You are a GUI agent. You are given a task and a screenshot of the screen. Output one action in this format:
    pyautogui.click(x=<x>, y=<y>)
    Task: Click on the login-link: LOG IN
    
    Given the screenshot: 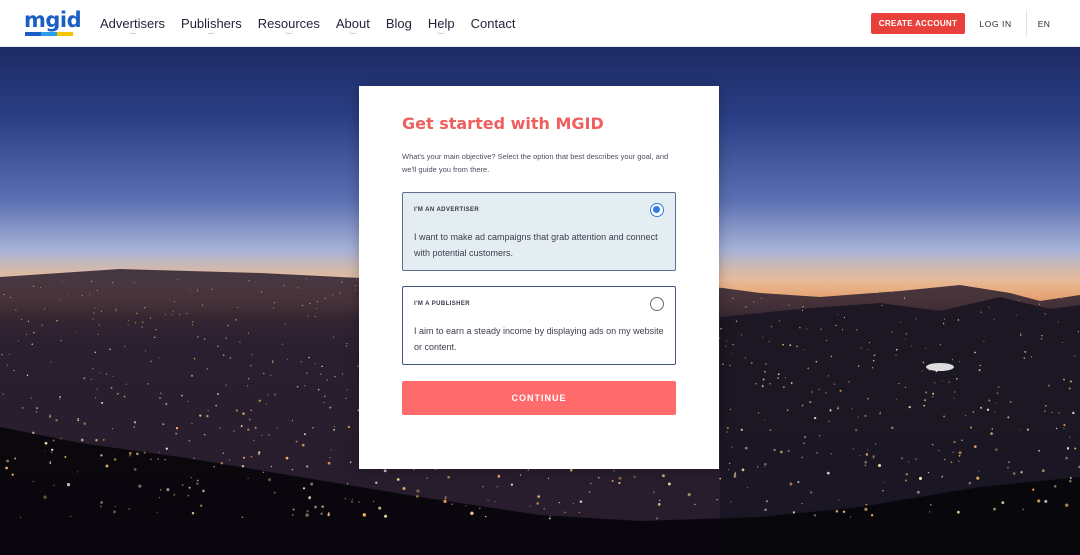 What is the action you would take?
    pyautogui.click(x=995, y=23)
    